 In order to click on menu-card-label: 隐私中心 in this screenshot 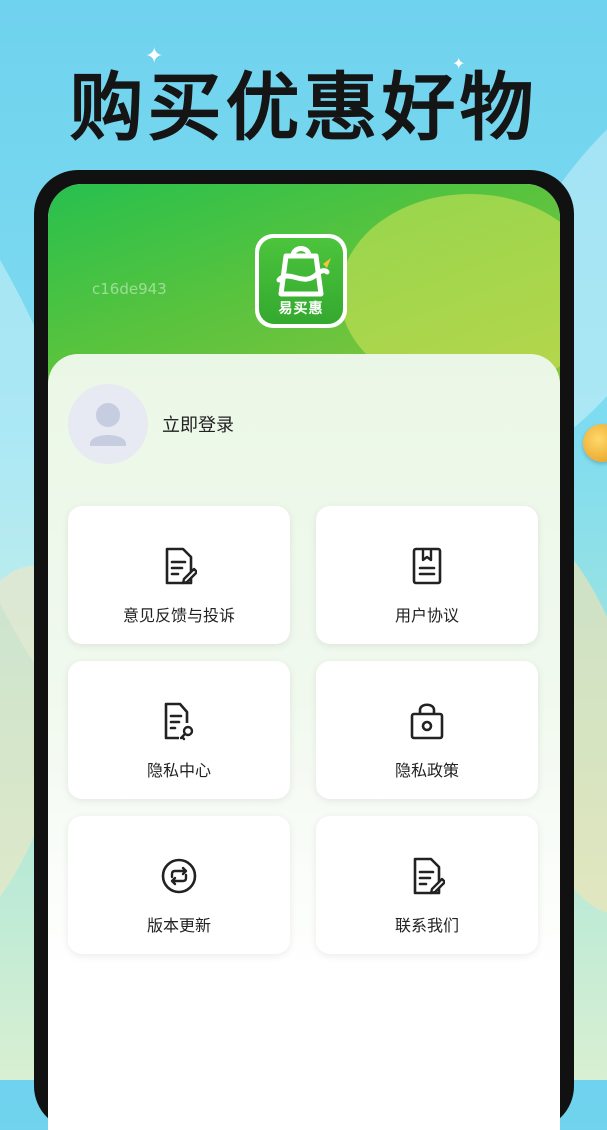, I will do `click(178, 770)`.